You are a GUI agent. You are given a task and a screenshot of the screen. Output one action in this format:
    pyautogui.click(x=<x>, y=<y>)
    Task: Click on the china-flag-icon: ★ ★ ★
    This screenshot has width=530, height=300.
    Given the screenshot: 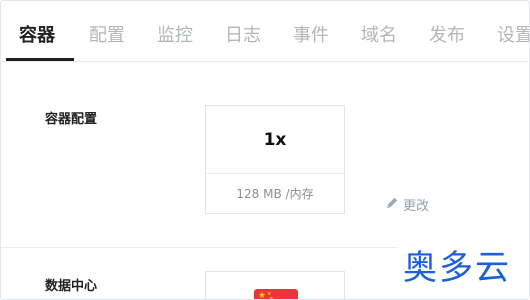 What is the action you would take?
    pyautogui.click(x=276, y=294)
    